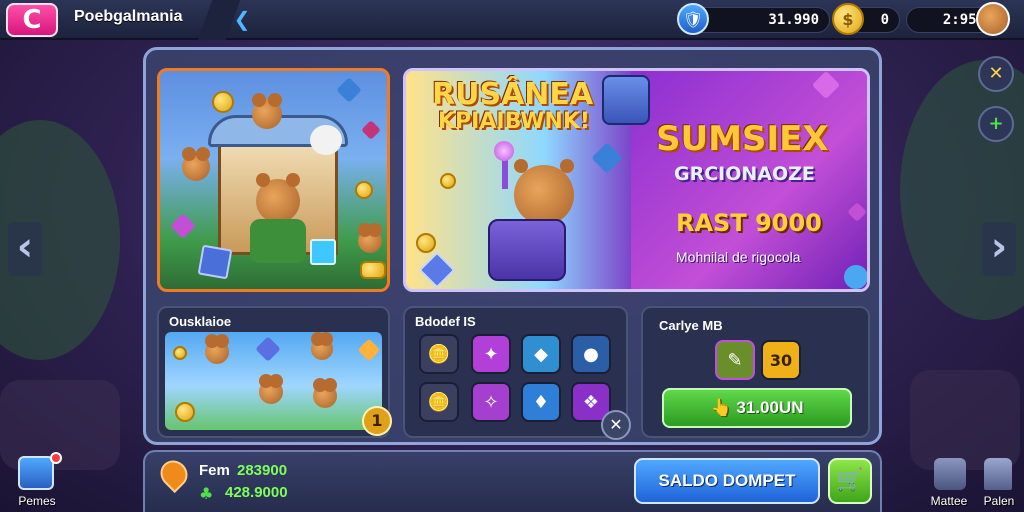 The height and width of the screenshot is (512, 1024). I want to click on promo-subtitle: GRCIONAOZE, so click(744, 174).